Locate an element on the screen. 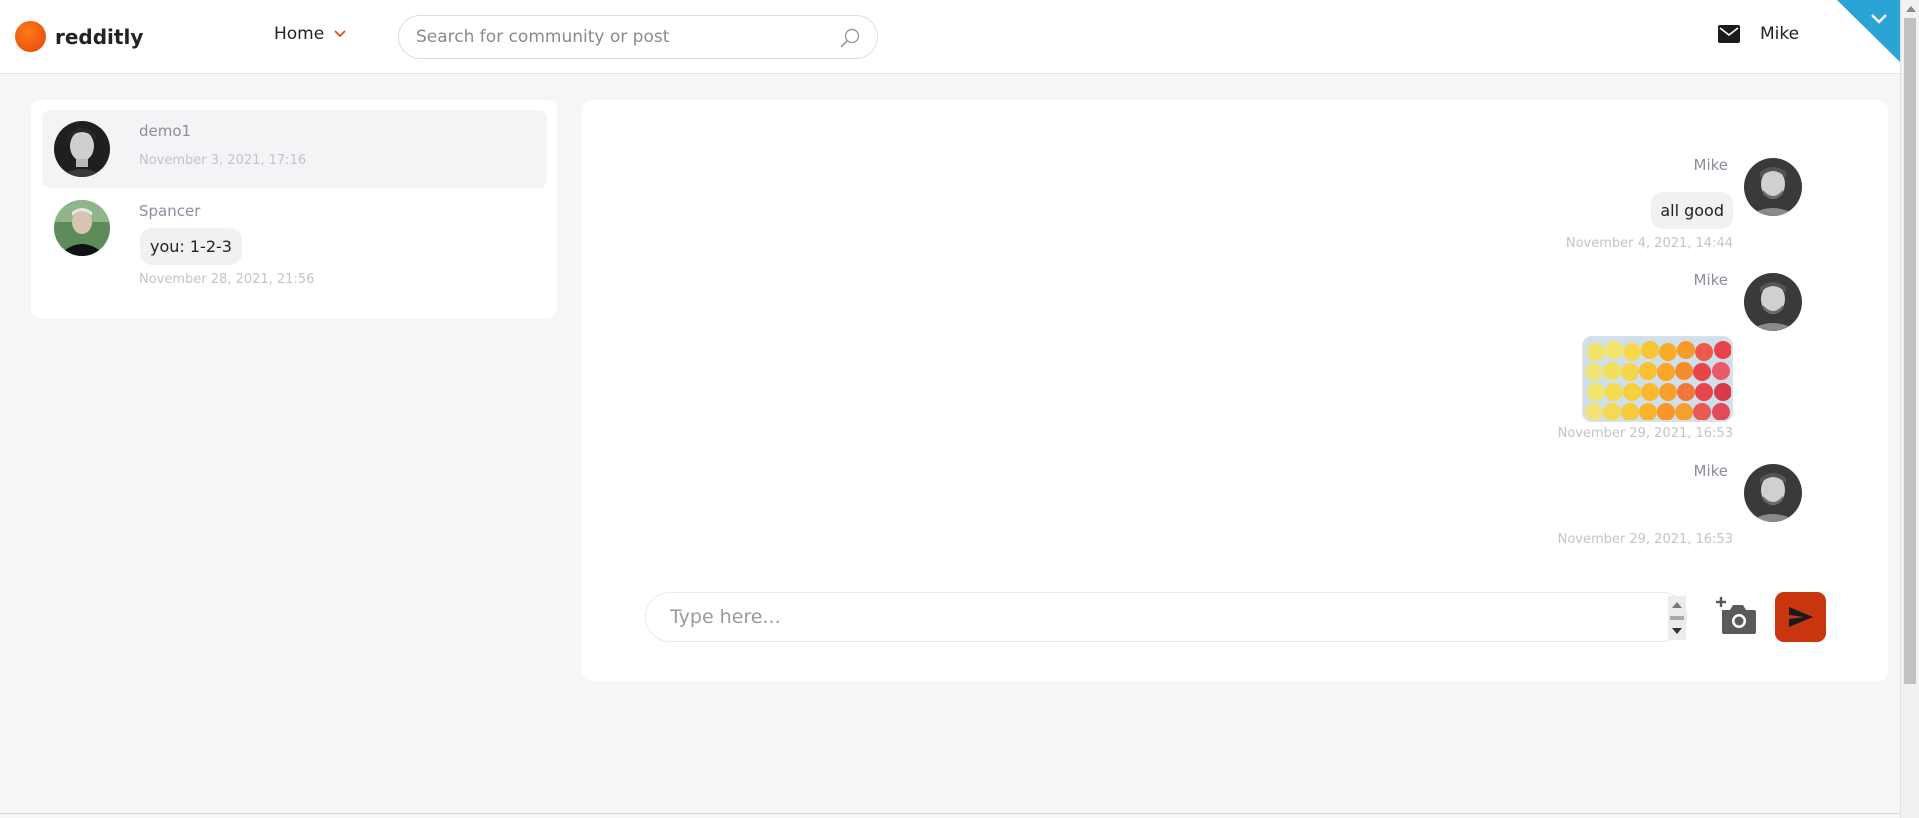 The width and height of the screenshot is (1919, 818). logo: redditly is located at coordinates (79, 36).